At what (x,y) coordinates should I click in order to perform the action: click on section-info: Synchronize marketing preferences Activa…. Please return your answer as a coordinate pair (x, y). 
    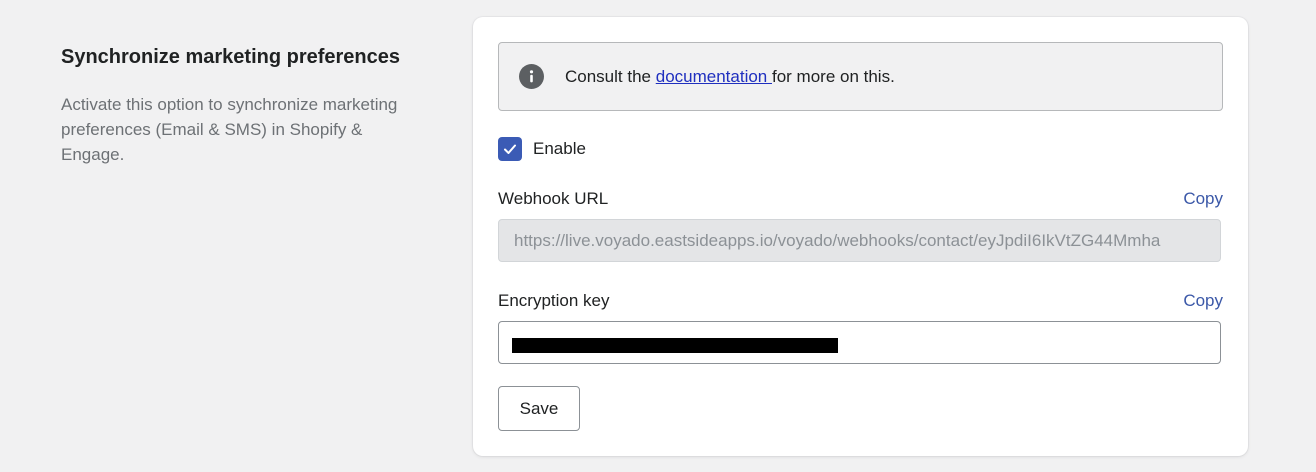
    Looking at the image, I should click on (241, 105).